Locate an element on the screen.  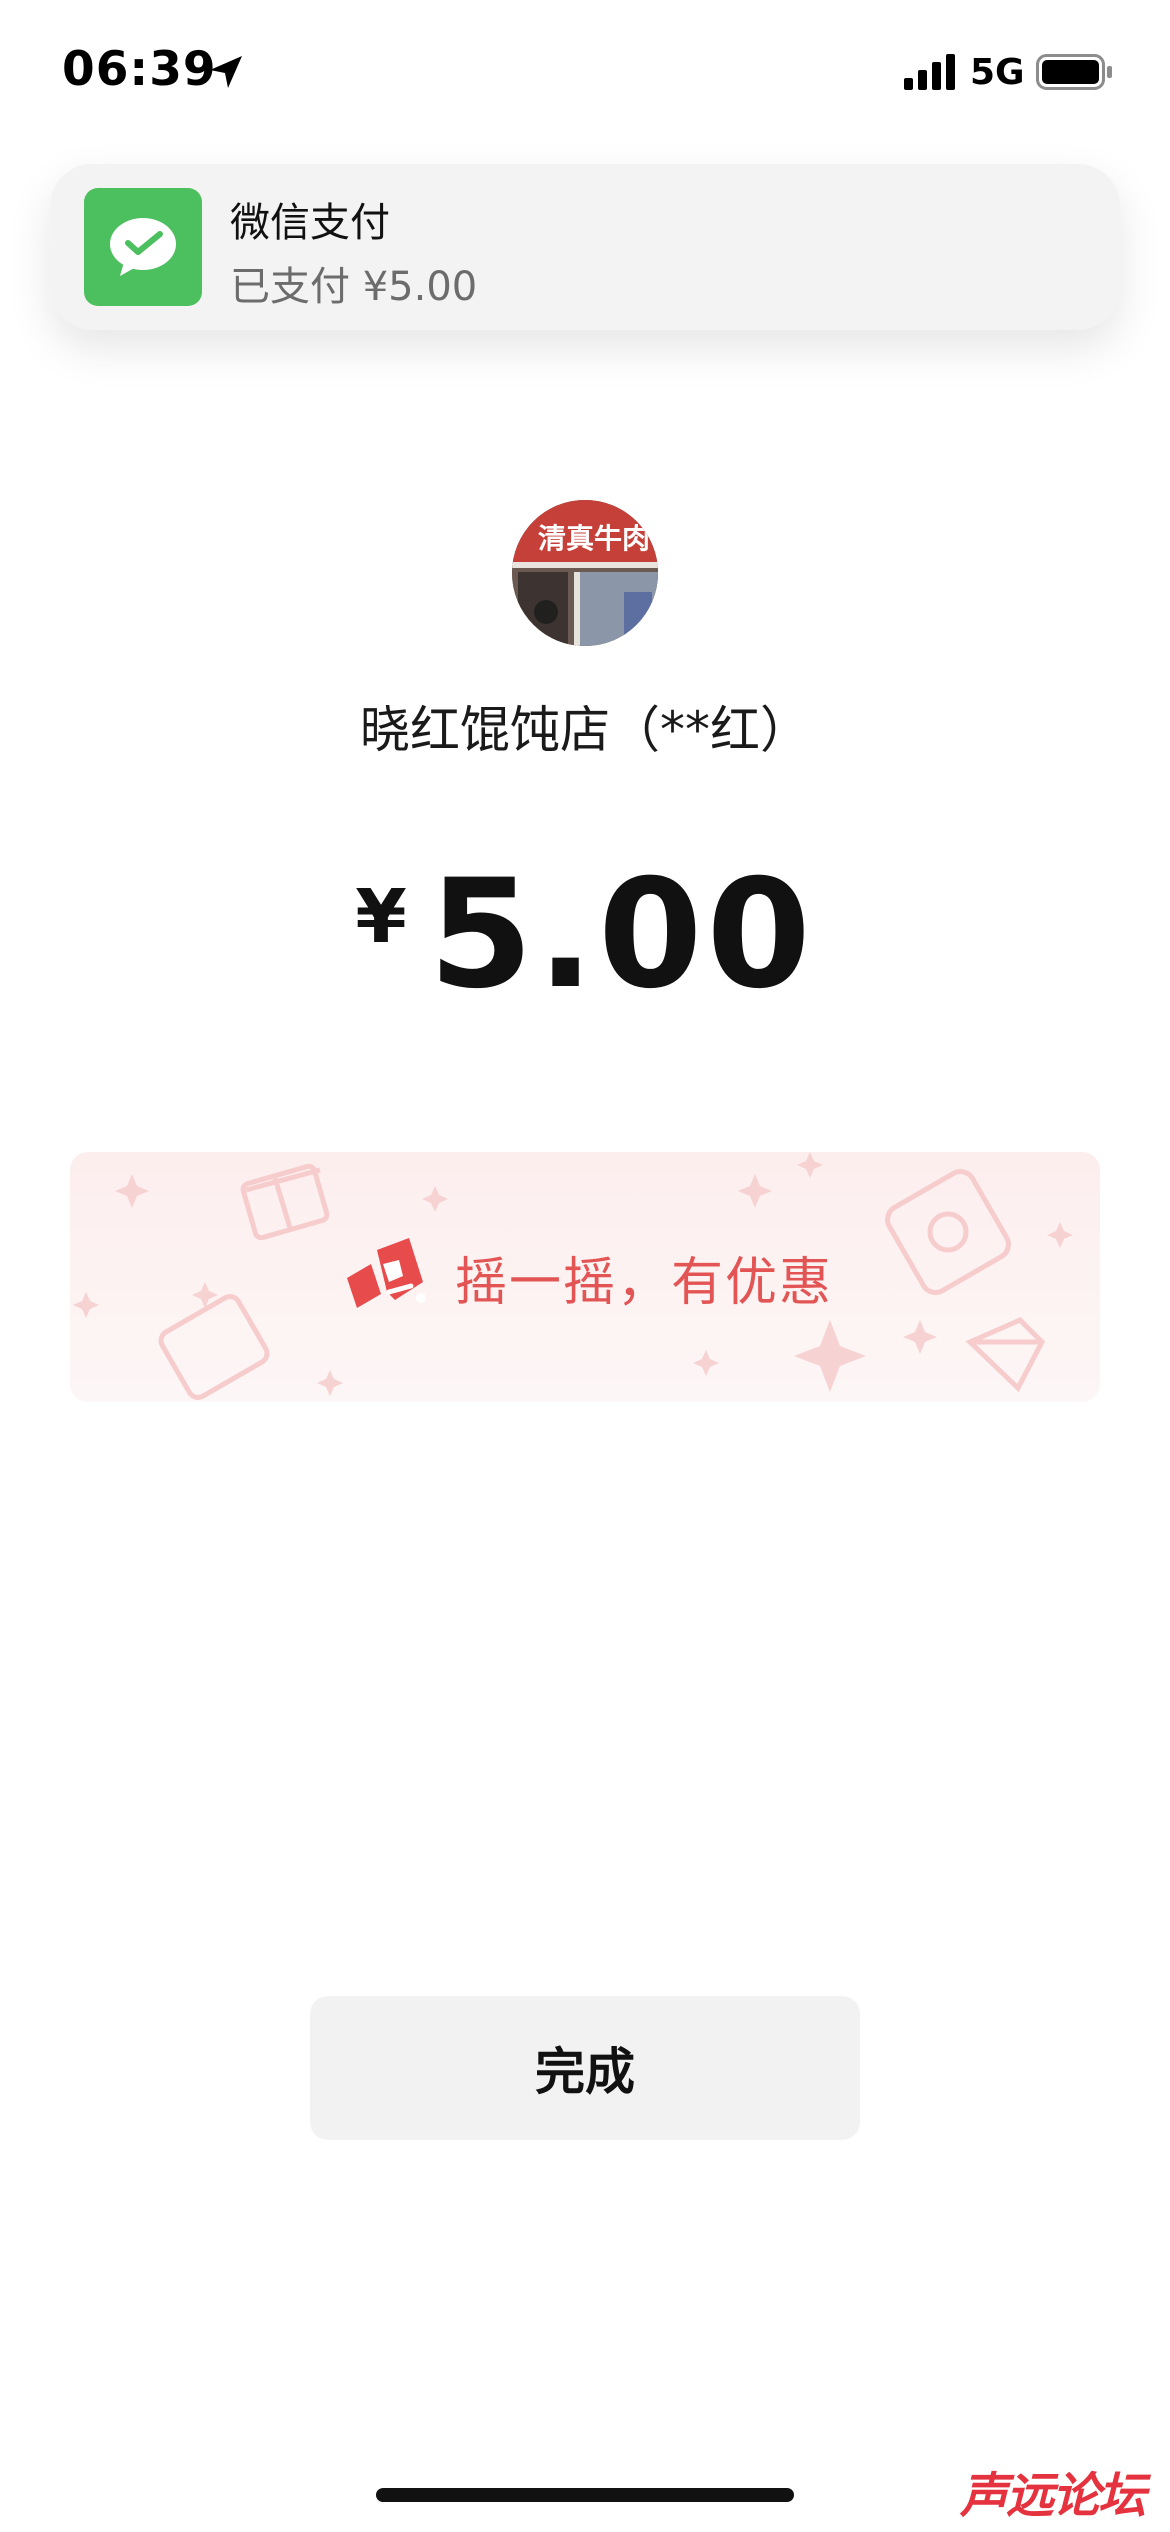
status-time: 06:39 is located at coordinates (139, 69).